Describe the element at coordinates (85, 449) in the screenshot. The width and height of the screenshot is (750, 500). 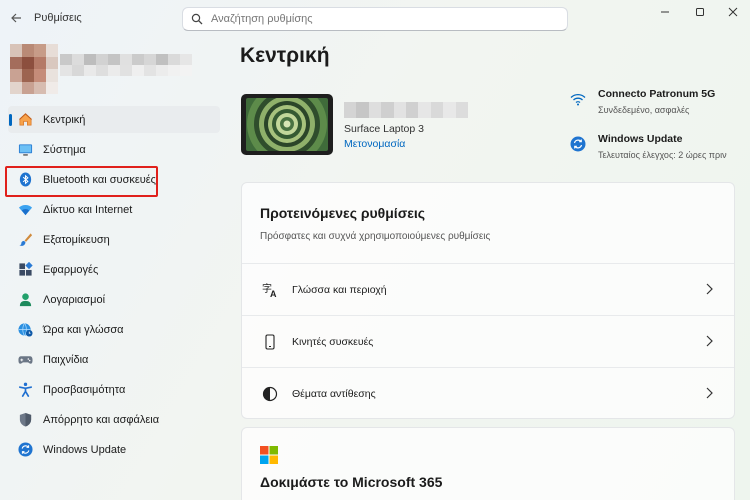
I see `sidebar-item-label: Windows Update` at that location.